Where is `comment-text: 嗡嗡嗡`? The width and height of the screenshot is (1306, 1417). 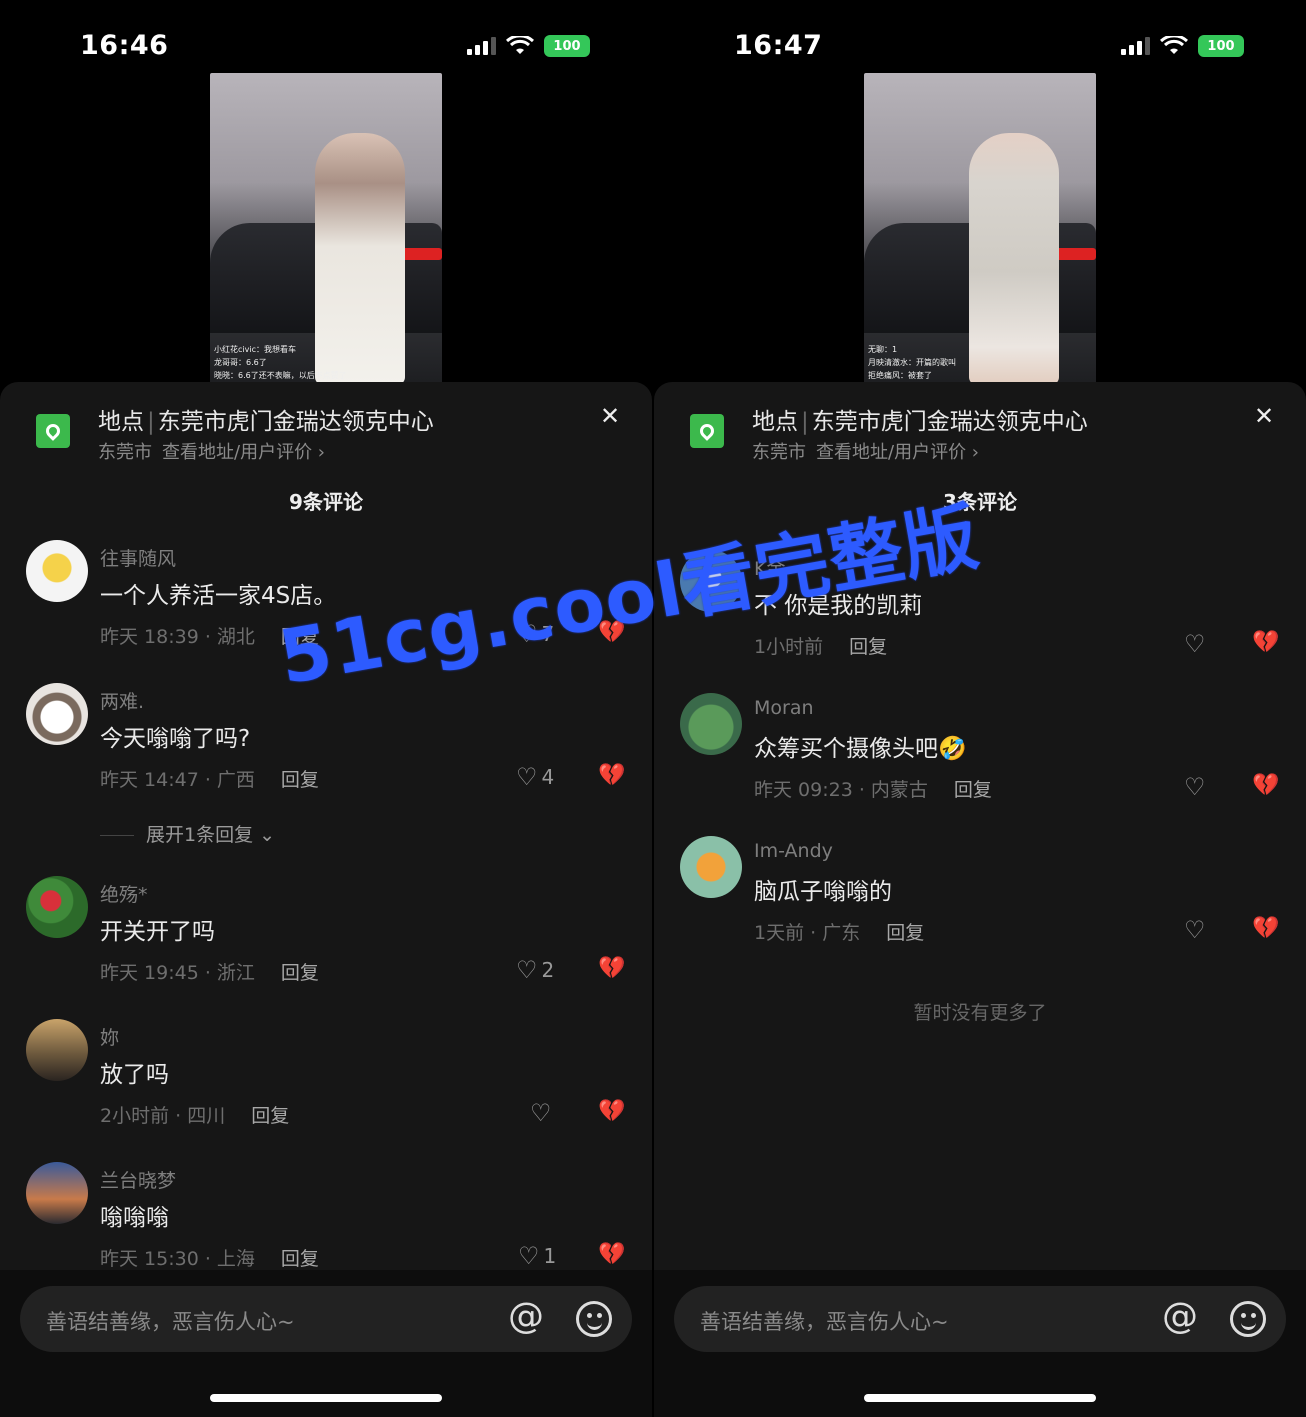
comment-text: 嗡嗡嗡 is located at coordinates (134, 1218).